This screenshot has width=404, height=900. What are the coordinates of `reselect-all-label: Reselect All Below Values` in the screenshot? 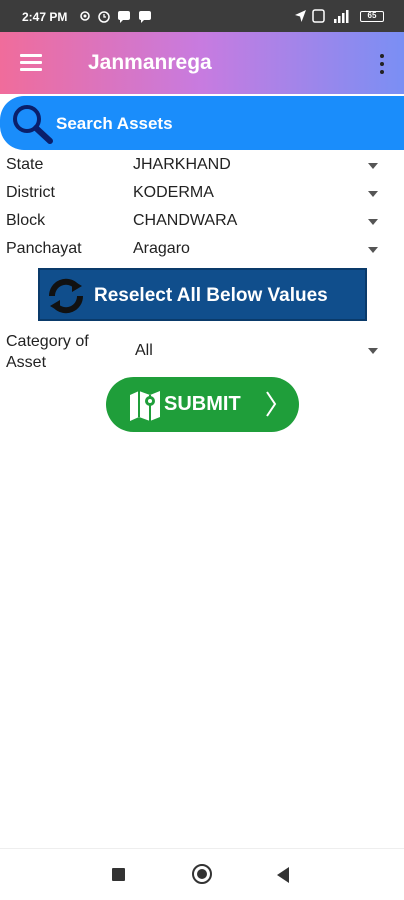 It's located at (211, 295).